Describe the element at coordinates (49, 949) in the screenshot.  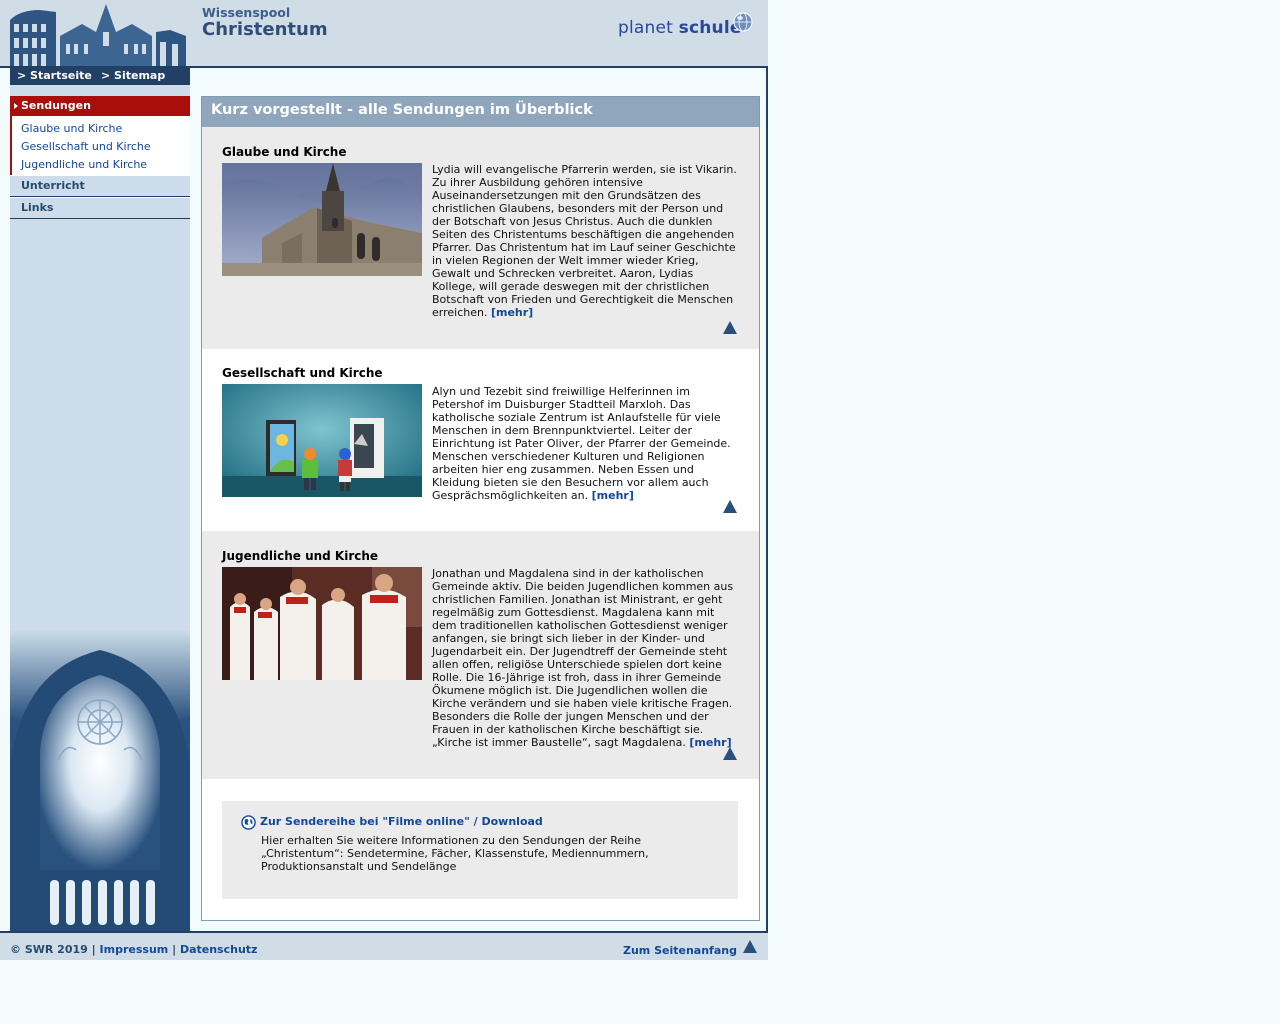
I see `copyright: © SWR 2019` at that location.